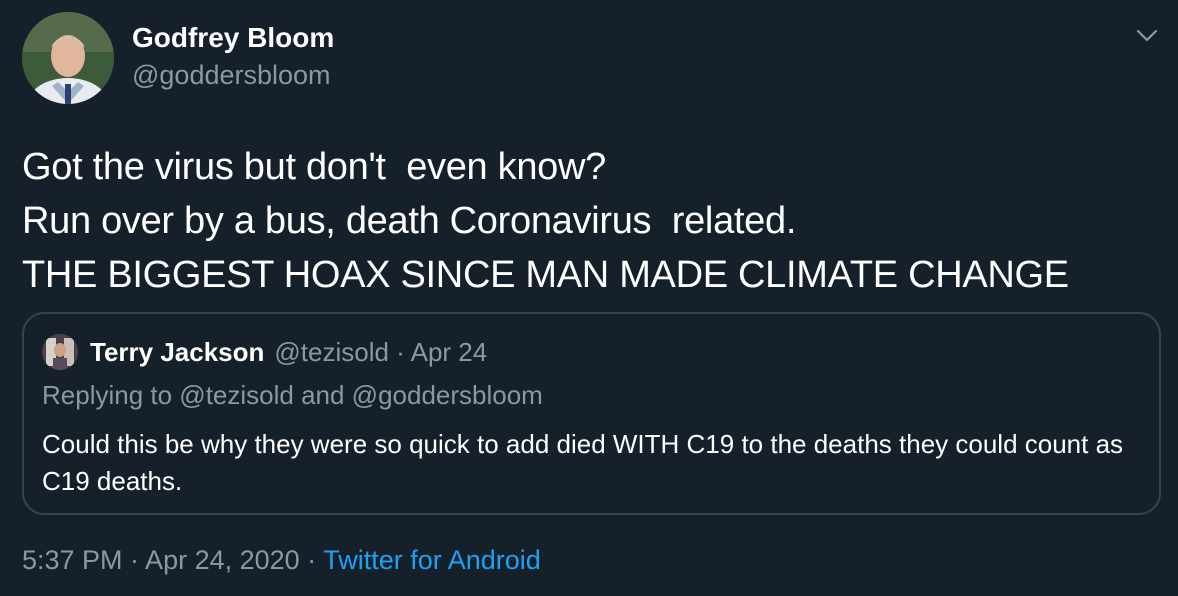 This screenshot has height=596, width=1178. I want to click on author-handle: @goddersbloom, so click(231, 75).